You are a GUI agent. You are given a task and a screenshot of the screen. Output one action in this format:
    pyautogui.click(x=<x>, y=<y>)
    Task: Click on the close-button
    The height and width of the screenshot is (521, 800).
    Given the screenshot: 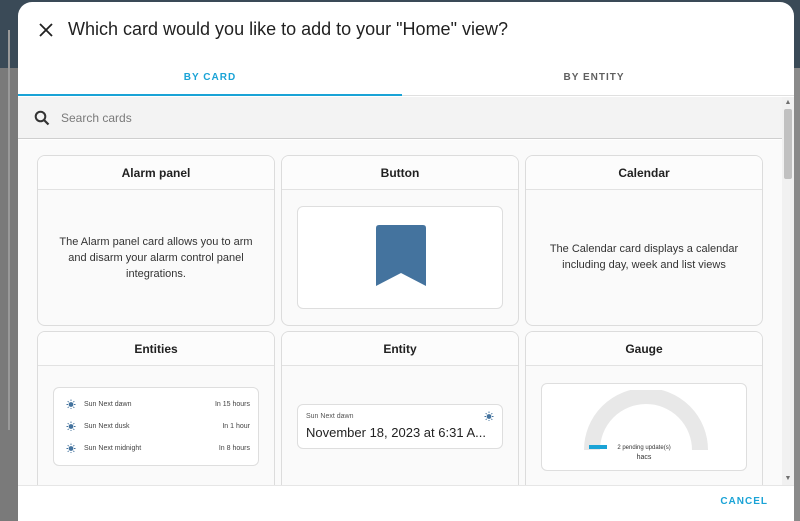 What is the action you would take?
    pyautogui.click(x=46, y=30)
    